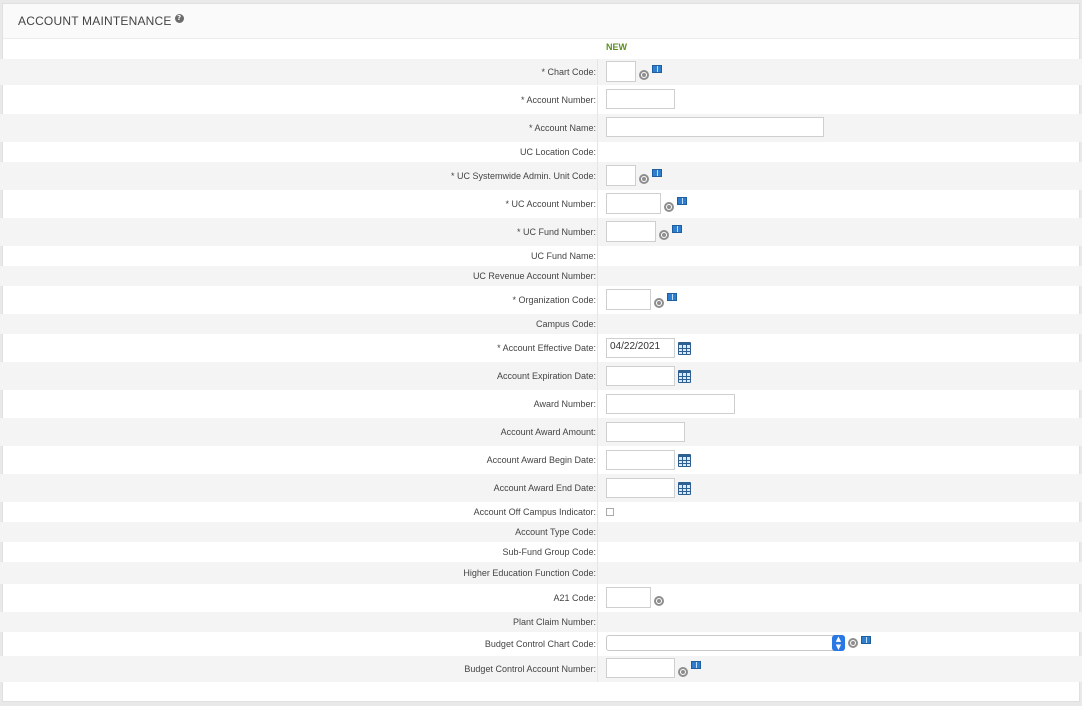  What do you see at coordinates (640, 99) in the screenshot?
I see `account-number-input` at bounding box center [640, 99].